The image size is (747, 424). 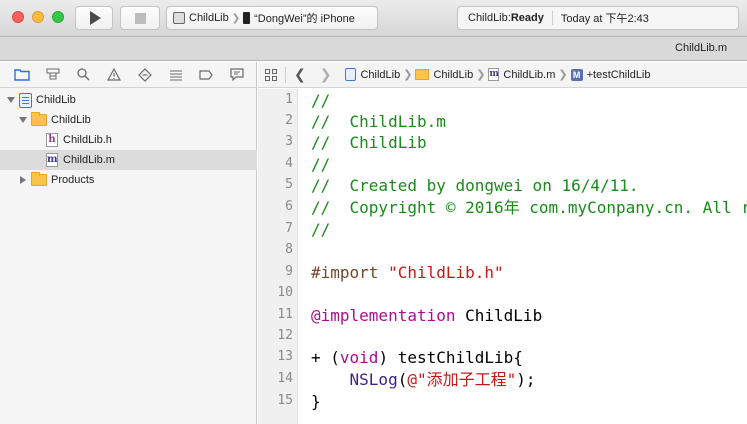 I want to click on line-number: 13, so click(x=285, y=356).